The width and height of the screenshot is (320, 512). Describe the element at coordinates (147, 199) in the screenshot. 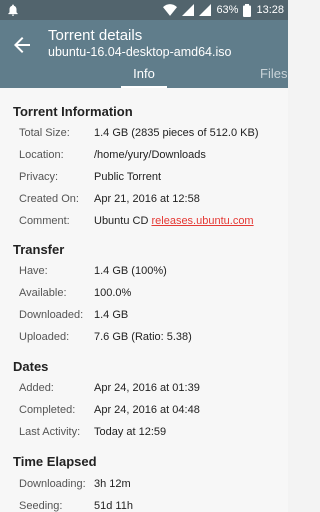

I see `row-value-created-on: Apr 21, 2016 at 12:58` at that location.